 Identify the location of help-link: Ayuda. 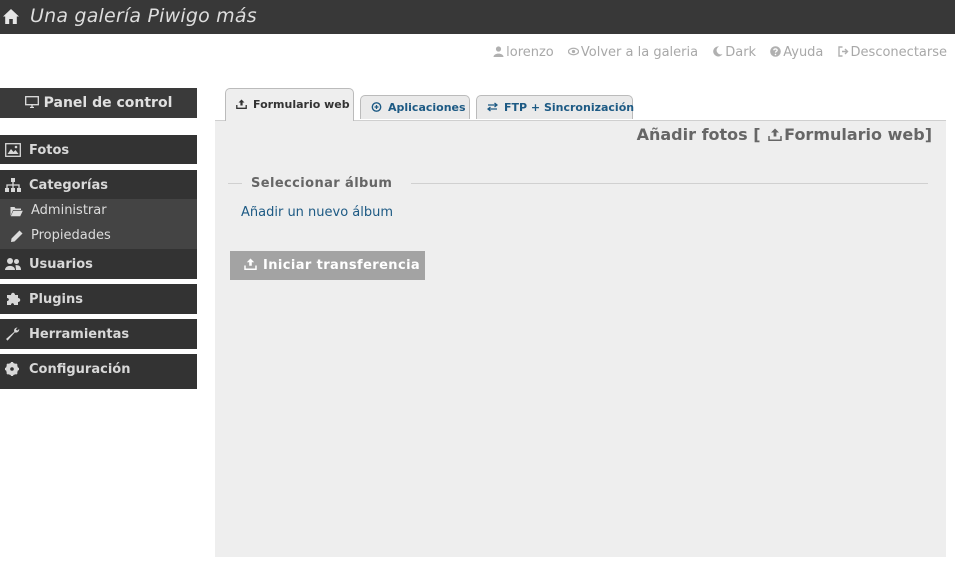
(796, 52).